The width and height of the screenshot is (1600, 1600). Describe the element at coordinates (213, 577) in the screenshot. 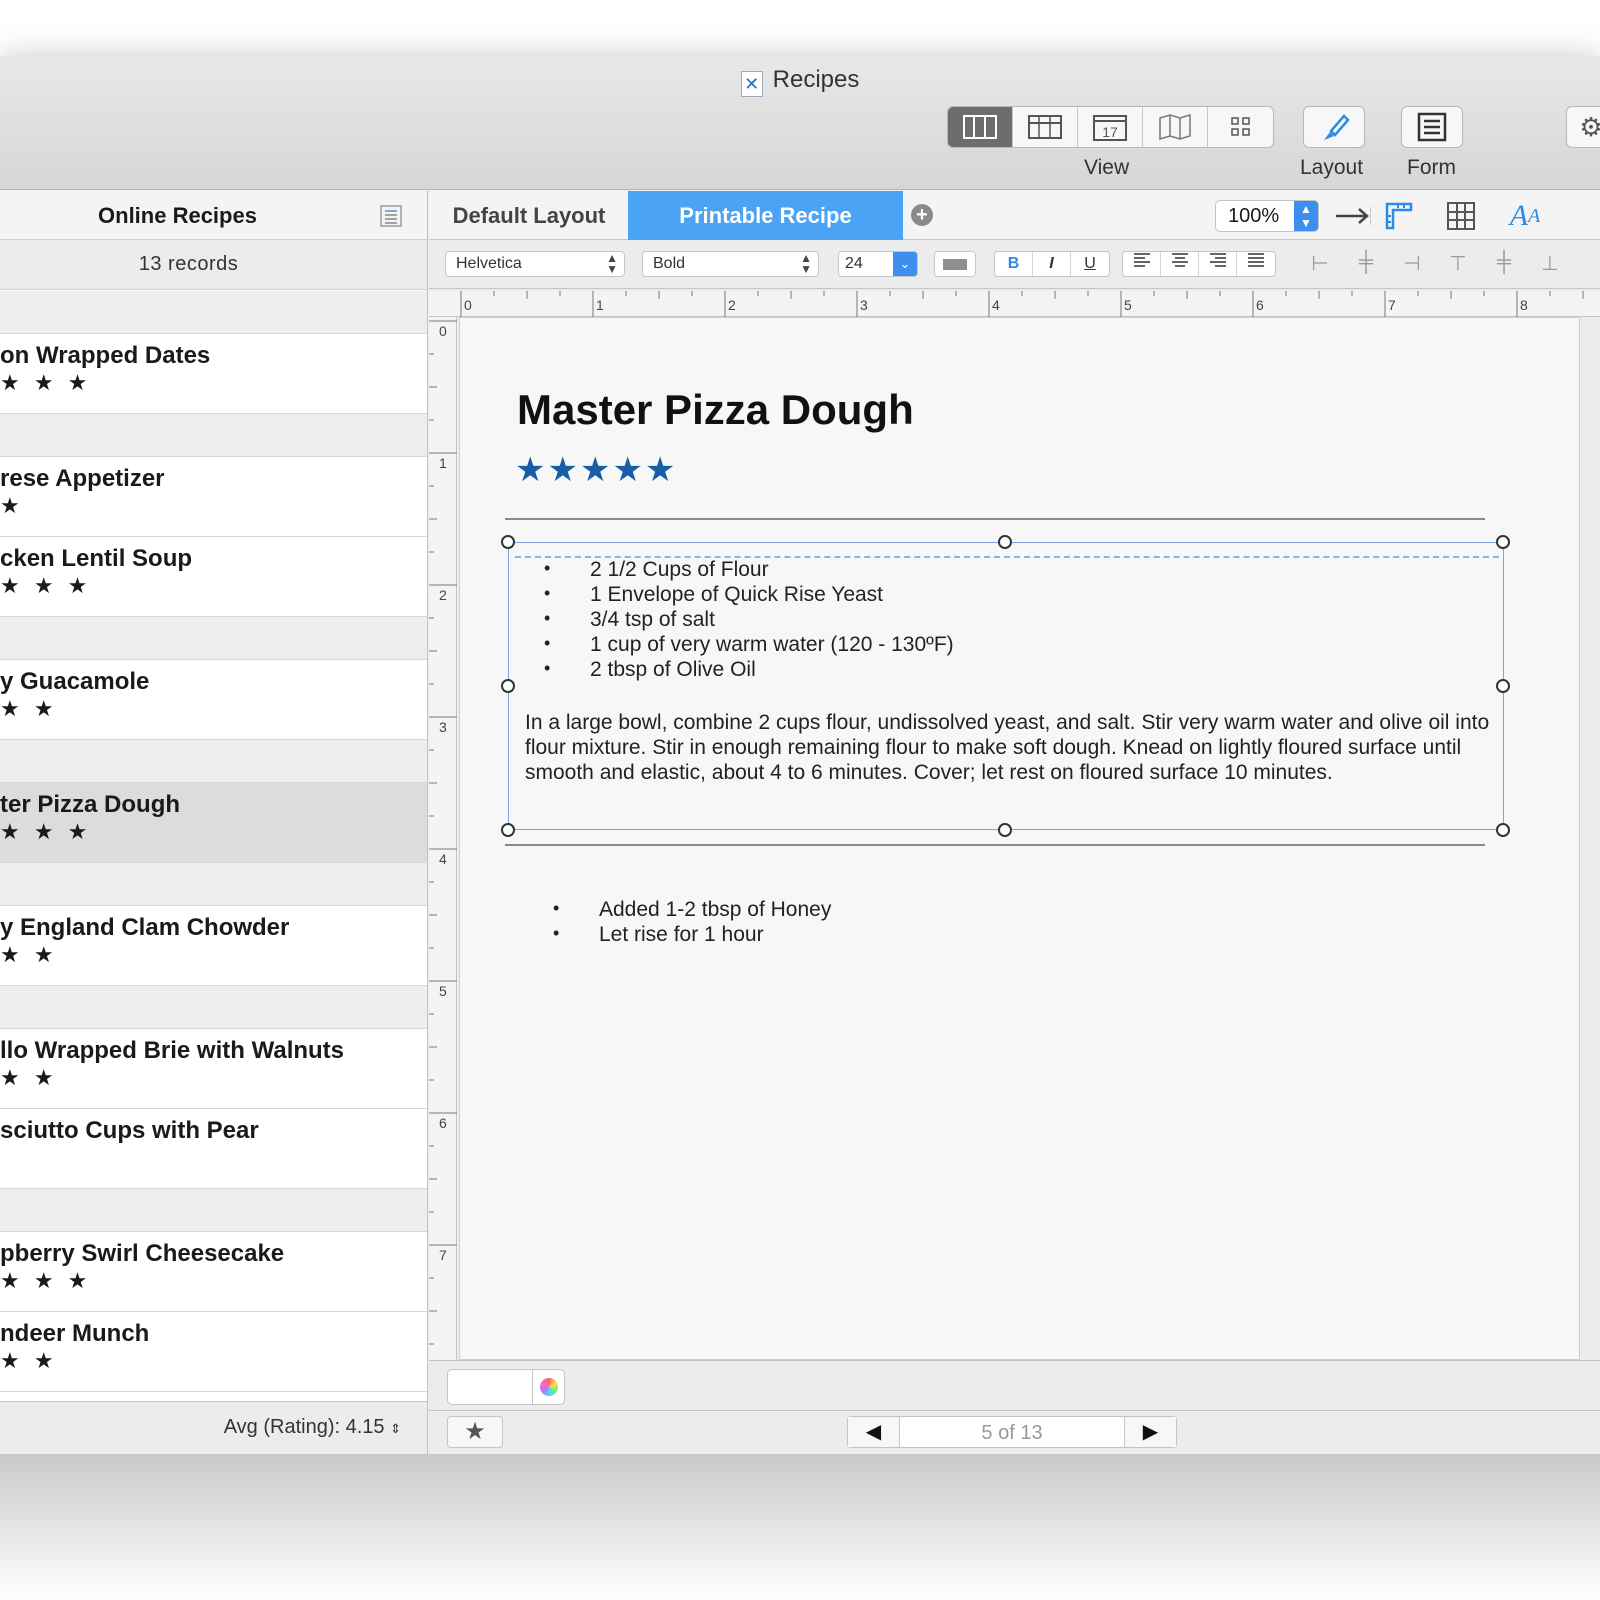

I see `list-item: cken Lentil Soup ★ ★ ★` at that location.